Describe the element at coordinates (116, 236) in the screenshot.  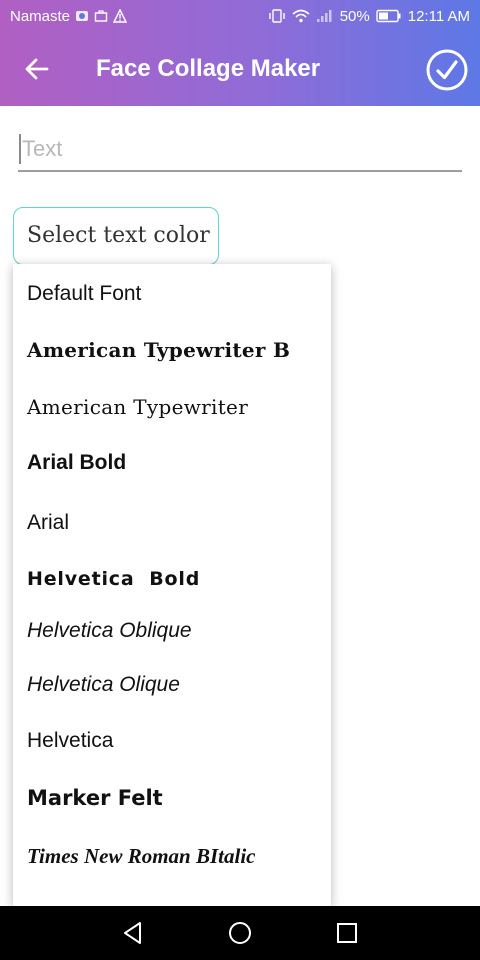
I see `select-text-color-button: Select text color` at that location.